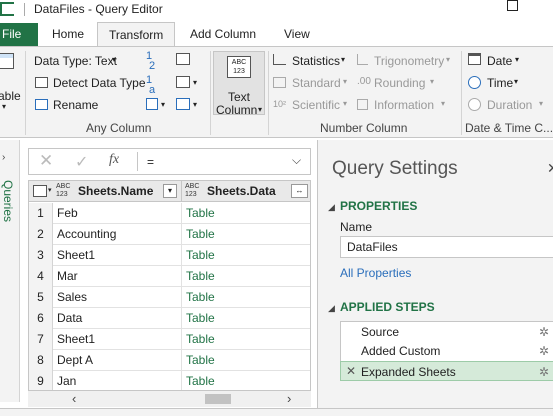  I want to click on table-menu-icon, so click(40, 191).